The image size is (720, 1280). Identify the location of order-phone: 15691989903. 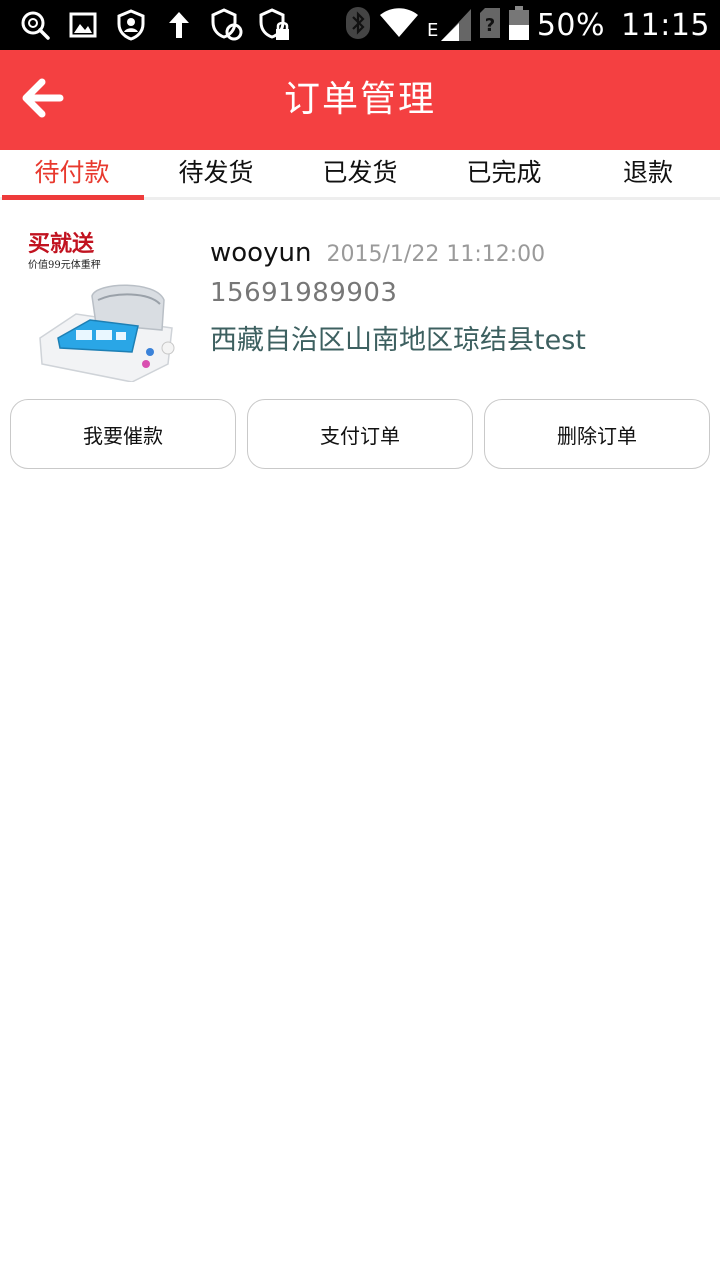
(304, 293).